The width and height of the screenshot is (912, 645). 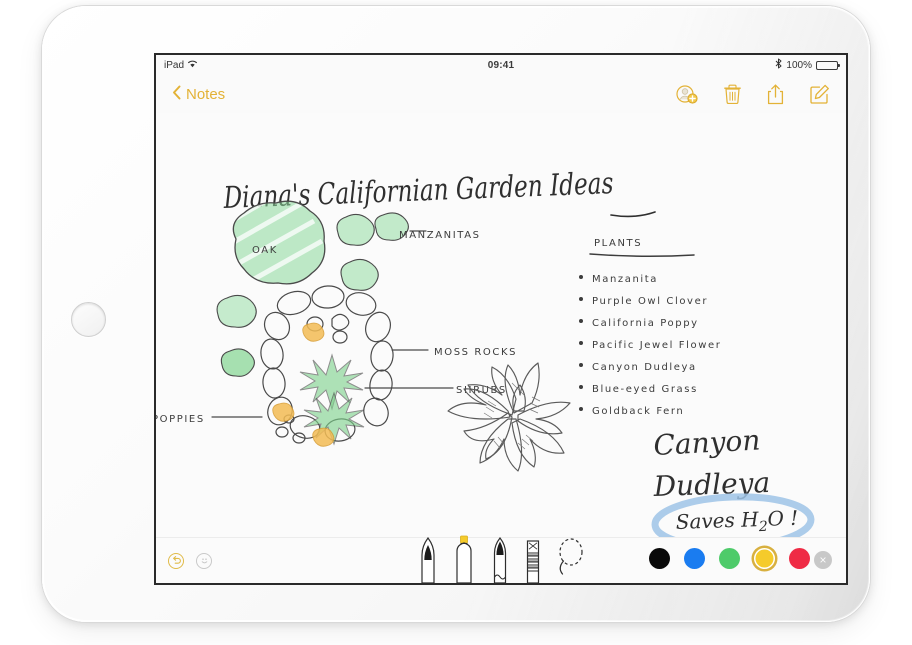 I want to click on annotation-subscript: 2, so click(x=763, y=527).